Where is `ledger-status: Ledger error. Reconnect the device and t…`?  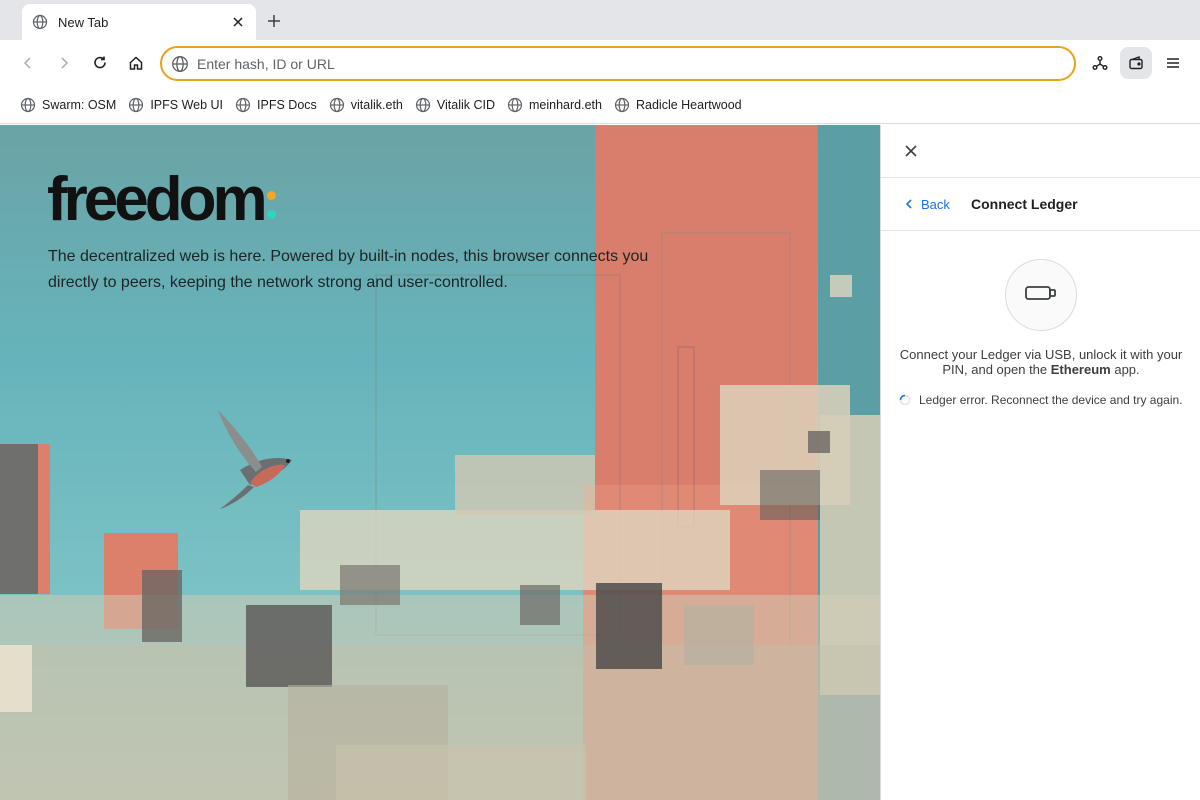 ledger-status: Ledger error. Reconnect the device and t… is located at coordinates (1041, 400).